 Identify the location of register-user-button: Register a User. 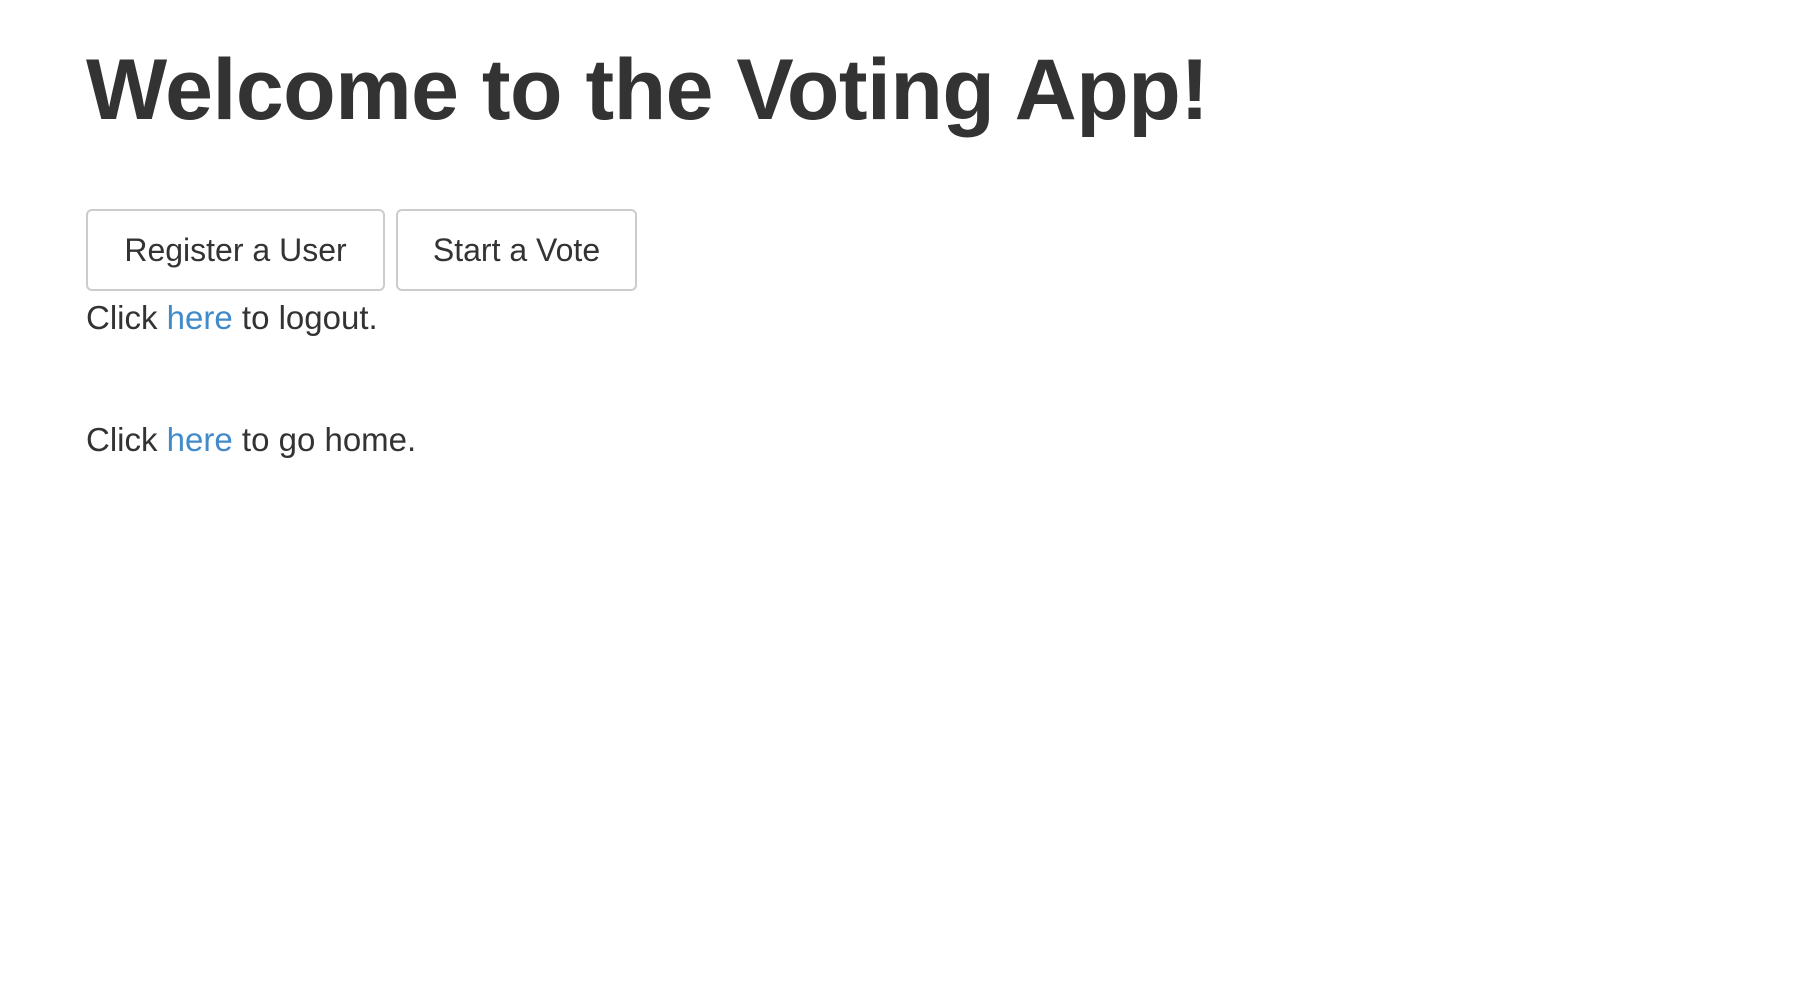
(235, 250).